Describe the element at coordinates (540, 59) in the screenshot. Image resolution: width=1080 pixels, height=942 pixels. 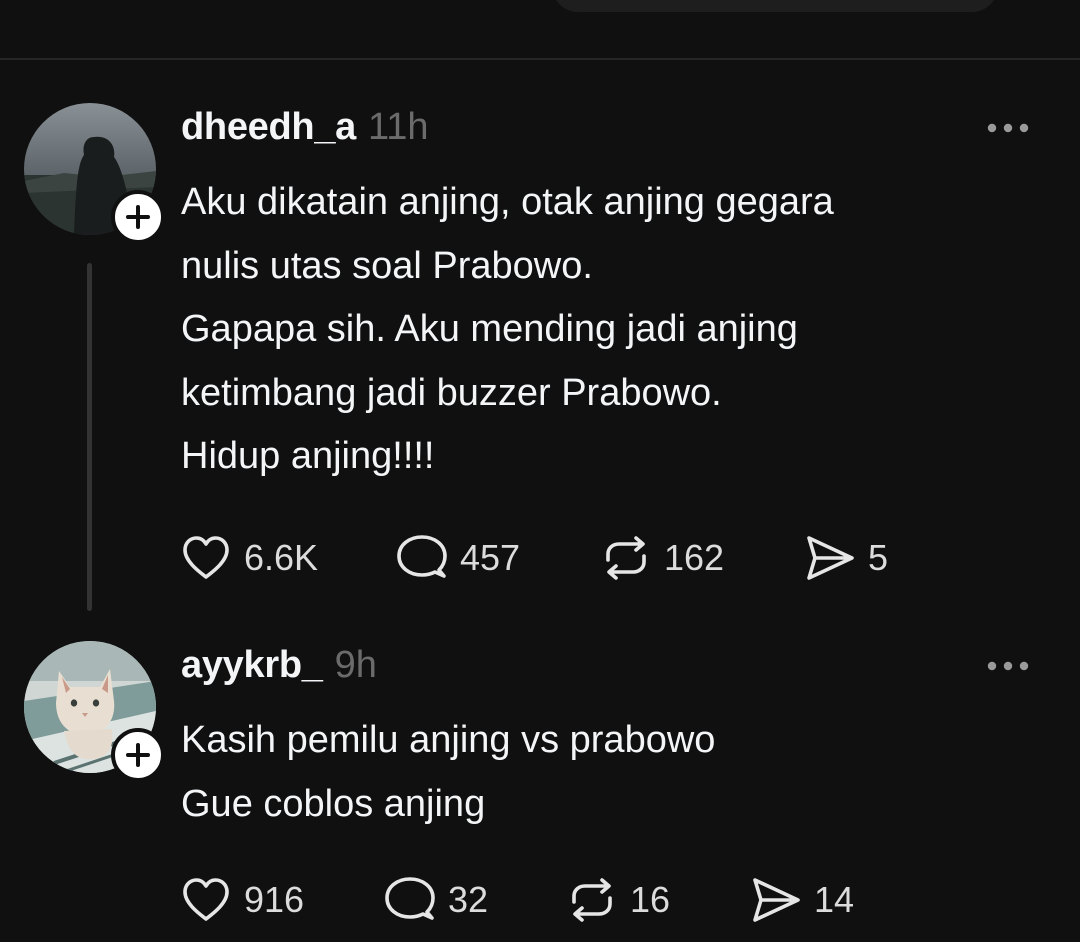
I see `divider` at that location.